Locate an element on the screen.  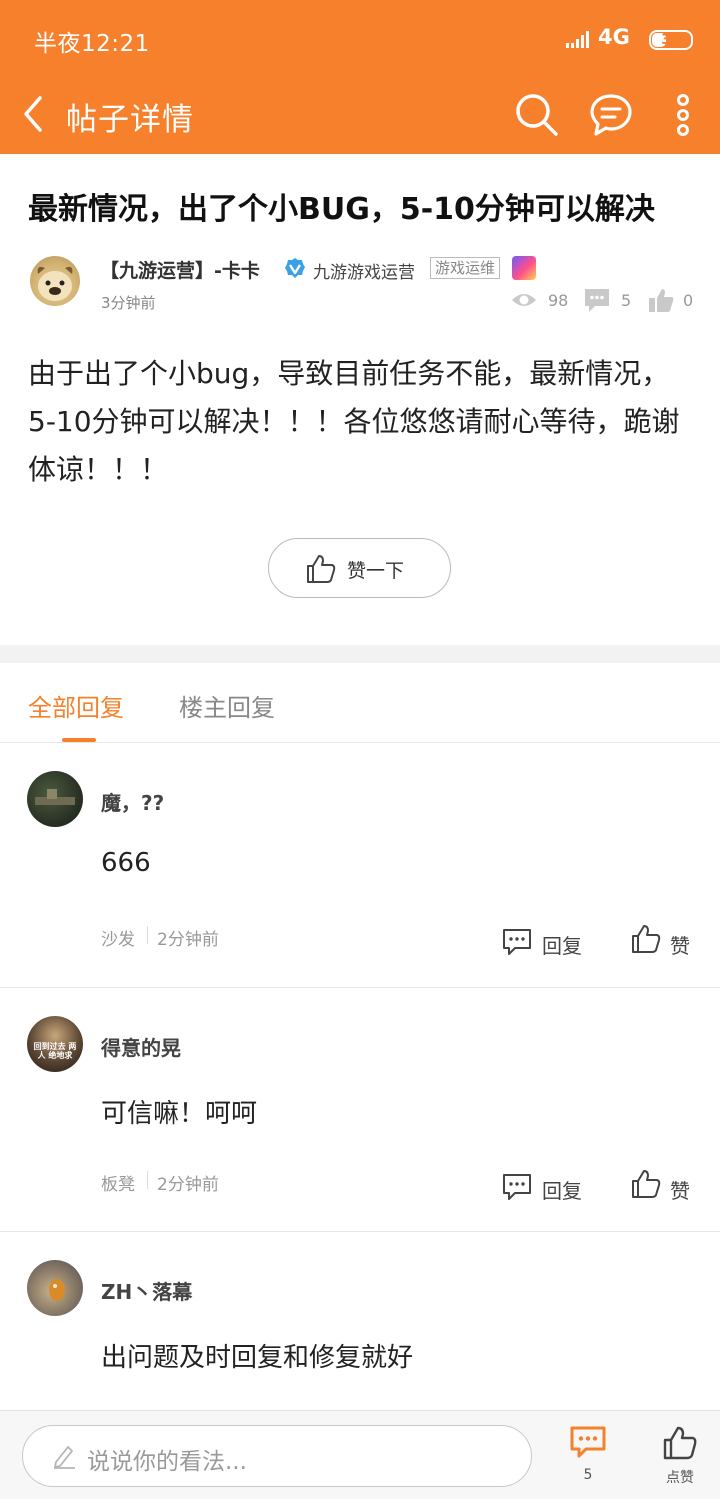
author-avatar is located at coordinates (55, 281).